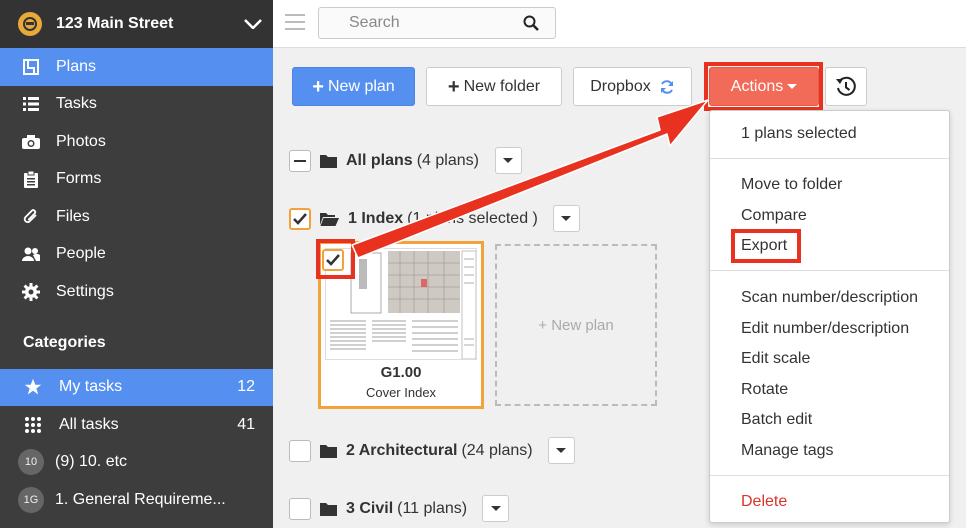 The width and height of the screenshot is (966, 528). I want to click on folder-name: 3 Civil, so click(369, 509).